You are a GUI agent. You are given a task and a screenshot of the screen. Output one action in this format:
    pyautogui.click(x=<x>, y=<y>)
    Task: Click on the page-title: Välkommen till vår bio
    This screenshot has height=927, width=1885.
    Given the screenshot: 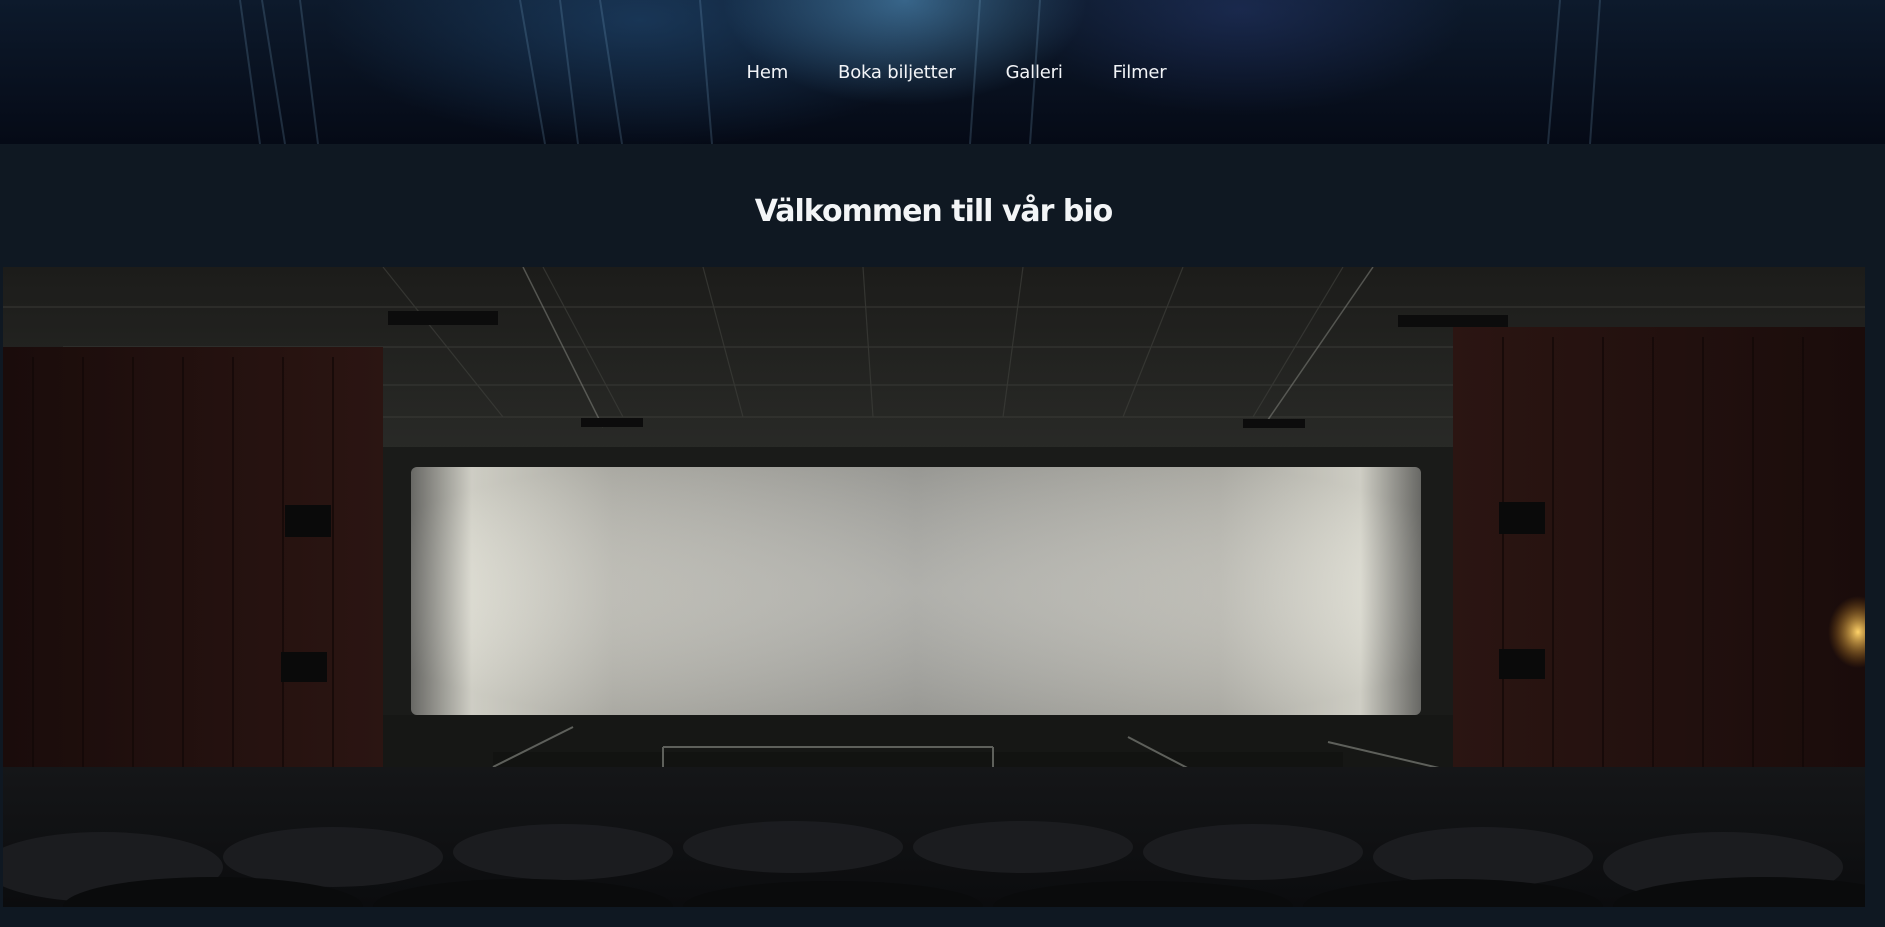 What is the action you would take?
    pyautogui.click(x=934, y=211)
    